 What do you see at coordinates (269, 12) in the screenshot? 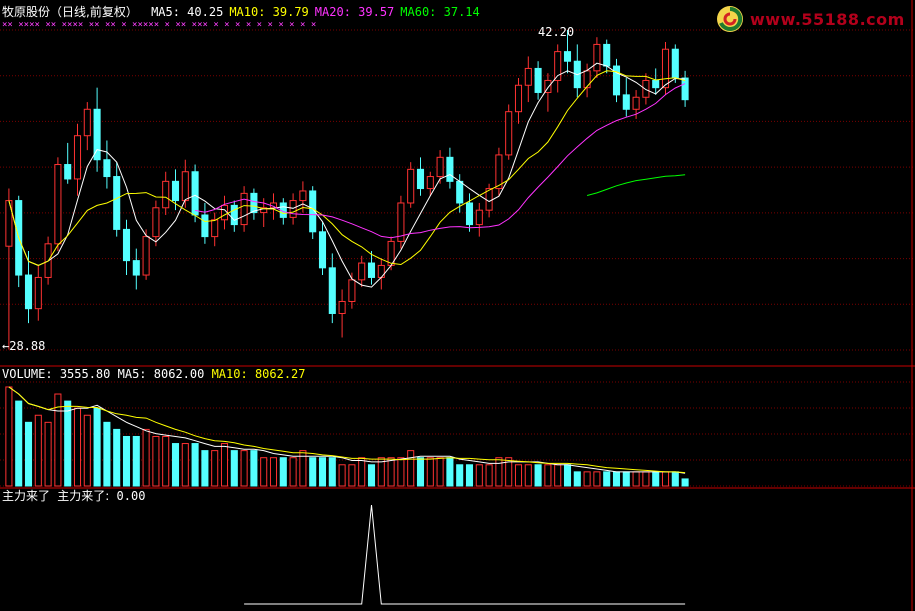
I see `ma-legend-item: MA10: 39.79` at bounding box center [269, 12].